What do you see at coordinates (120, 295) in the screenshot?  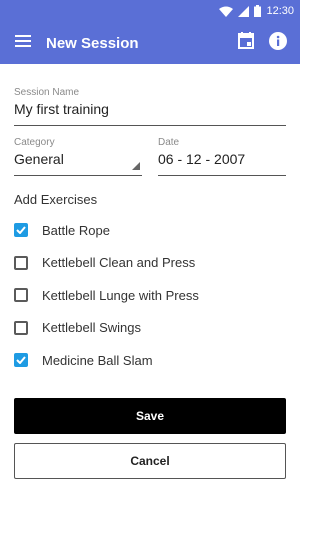 I see `exercise-label: Kettlebell Lunge with Press` at bounding box center [120, 295].